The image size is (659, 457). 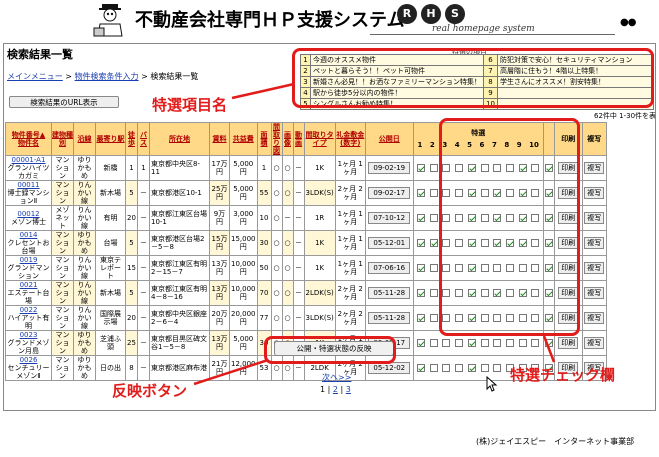 What do you see at coordinates (84, 139) in the screenshot?
I see `column-header: 沿線` at bounding box center [84, 139].